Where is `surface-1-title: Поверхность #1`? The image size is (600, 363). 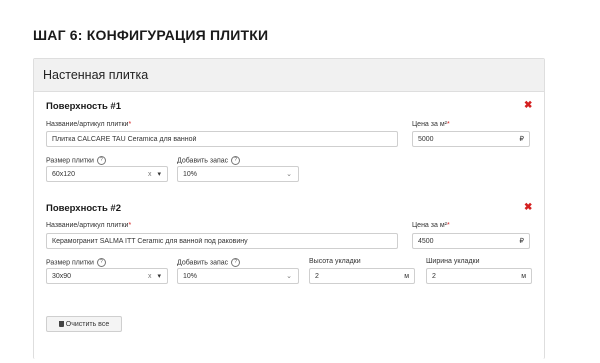
surface-1-title: Поверхность #1 is located at coordinates (83, 106).